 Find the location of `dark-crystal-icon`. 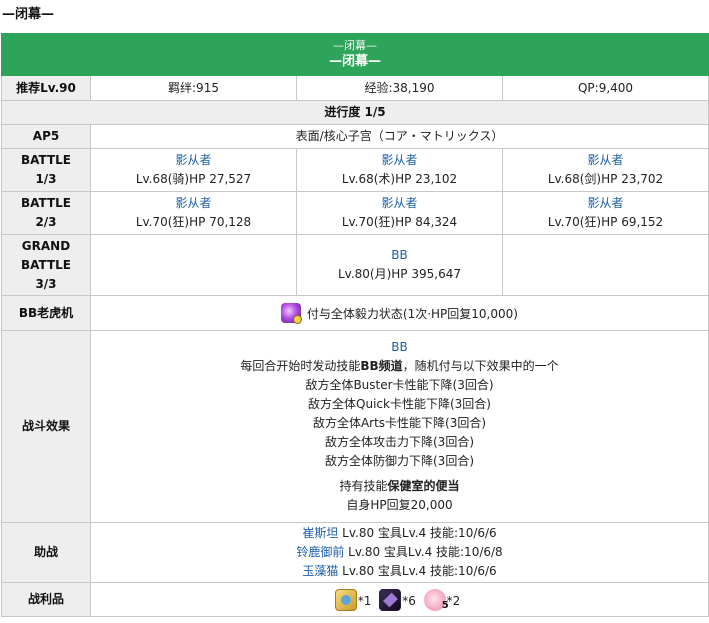

dark-crystal-icon is located at coordinates (390, 599).